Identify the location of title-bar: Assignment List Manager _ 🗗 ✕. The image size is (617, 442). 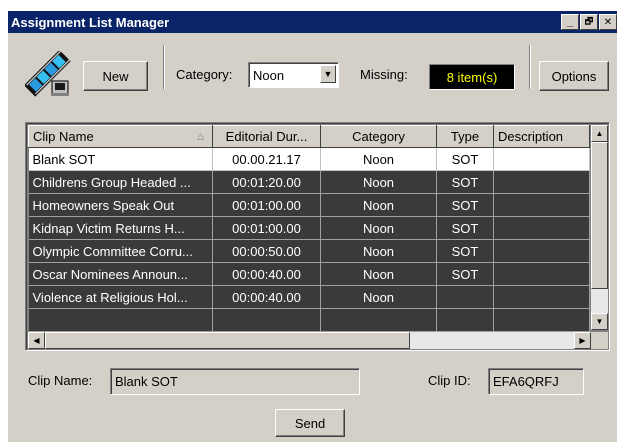
(312, 22).